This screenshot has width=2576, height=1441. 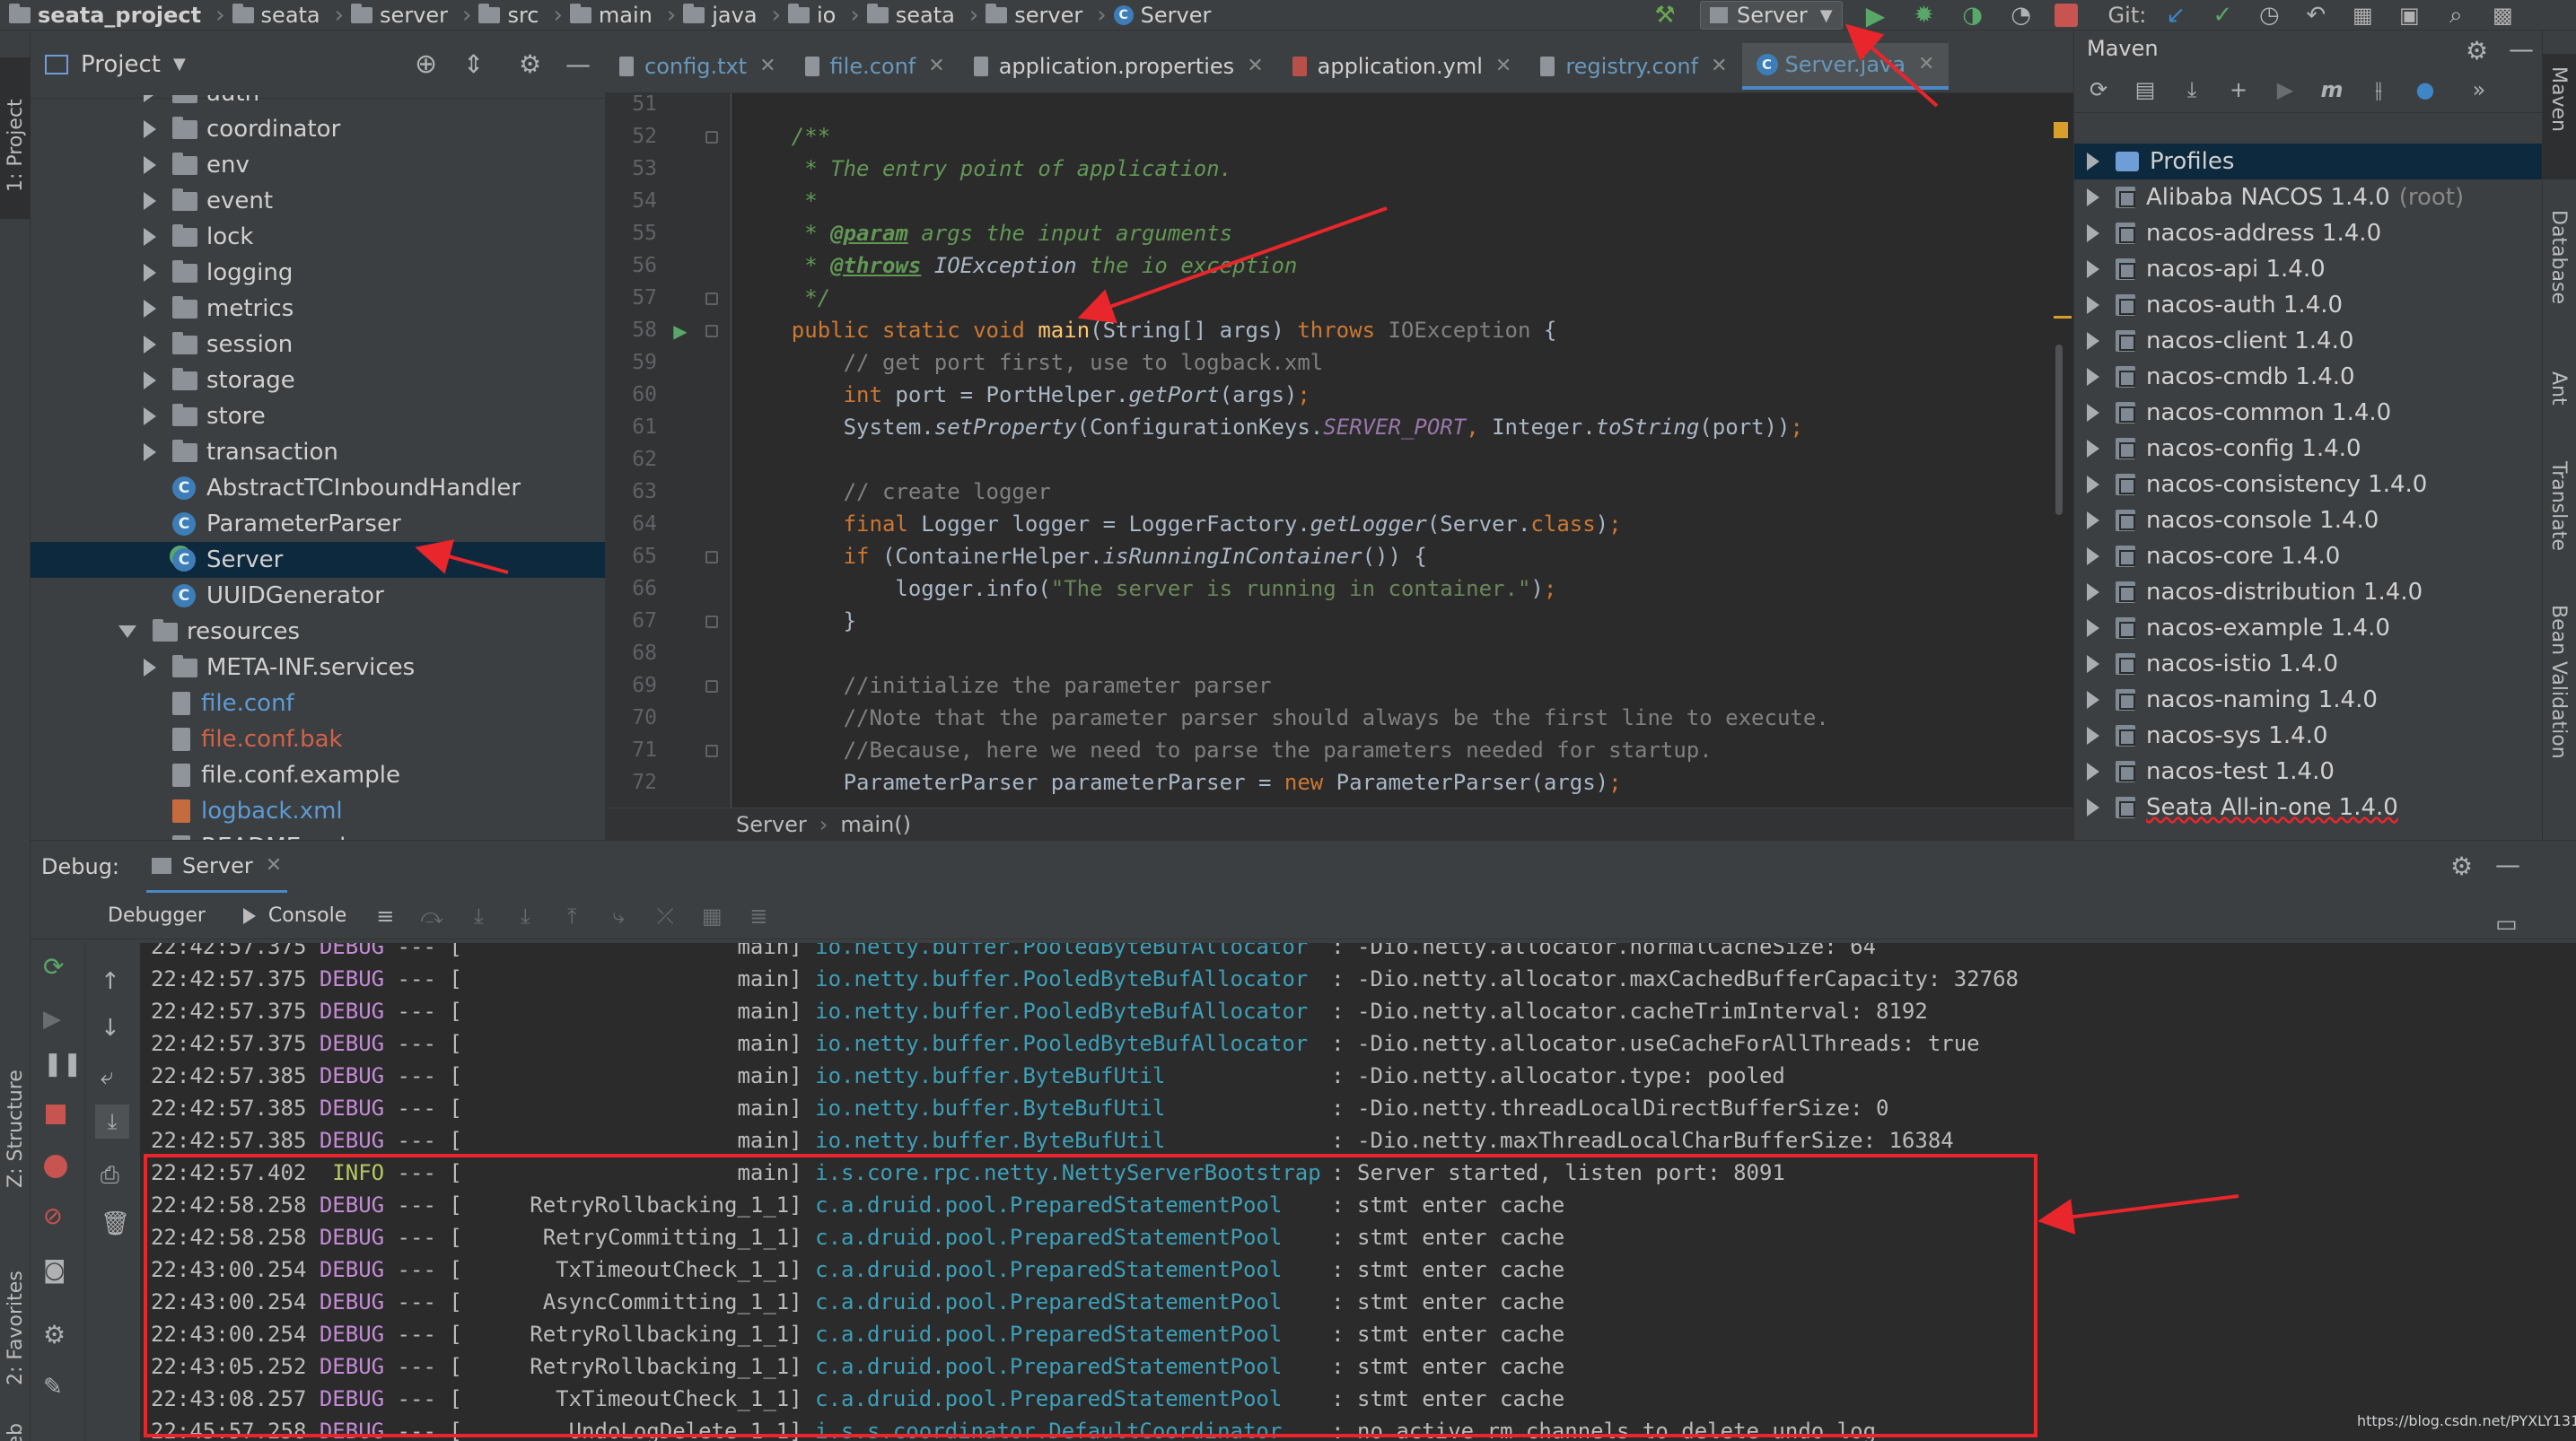 What do you see at coordinates (2138, 1214) in the screenshot?
I see `arrow-to-log-box` at bounding box center [2138, 1214].